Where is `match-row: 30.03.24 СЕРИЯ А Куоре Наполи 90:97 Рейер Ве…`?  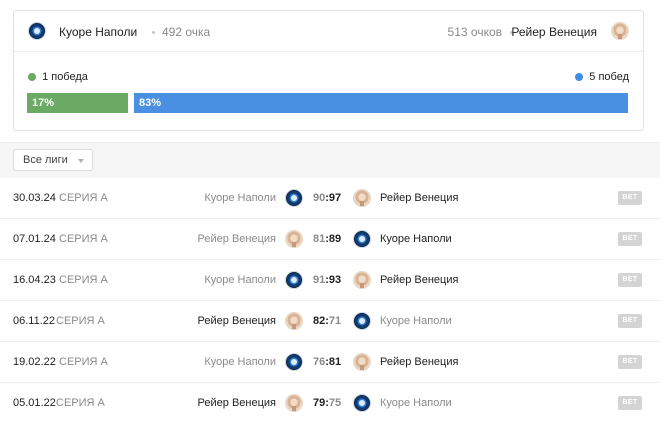
match-row: 30.03.24 СЕРИЯ А Куоре Наполи 90:97 Рейер Ве… is located at coordinates (330, 198).